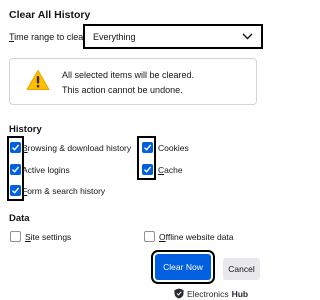 The width and height of the screenshot is (320, 300). Describe the element at coordinates (25, 129) in the screenshot. I see `history-heading: History` at that location.